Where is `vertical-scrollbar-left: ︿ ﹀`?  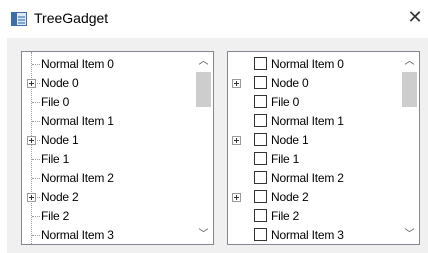
vertical-scrollbar-left: ︿ ﹀ is located at coordinates (203, 148).